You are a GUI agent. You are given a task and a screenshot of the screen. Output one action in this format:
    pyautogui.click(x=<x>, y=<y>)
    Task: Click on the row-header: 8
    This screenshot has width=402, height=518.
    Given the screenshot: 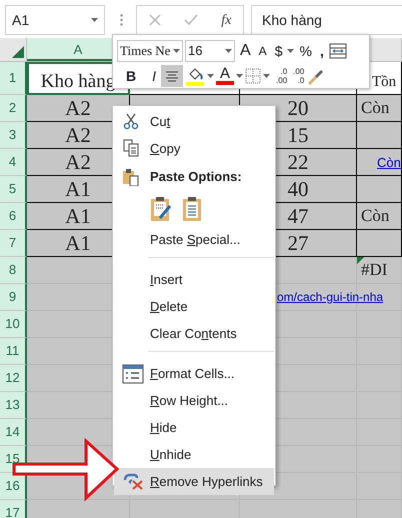 What is the action you would take?
    pyautogui.click(x=13, y=270)
    